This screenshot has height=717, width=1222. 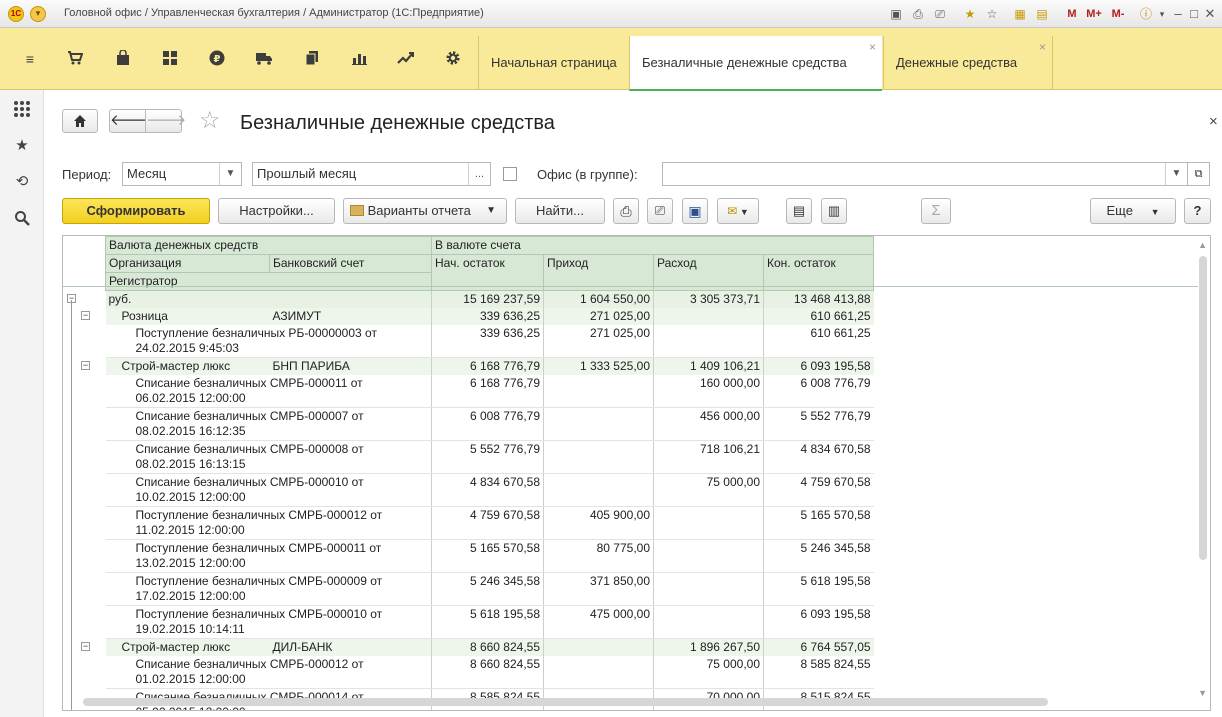 What do you see at coordinates (695, 211) in the screenshot?
I see `save-button: ▣` at bounding box center [695, 211].